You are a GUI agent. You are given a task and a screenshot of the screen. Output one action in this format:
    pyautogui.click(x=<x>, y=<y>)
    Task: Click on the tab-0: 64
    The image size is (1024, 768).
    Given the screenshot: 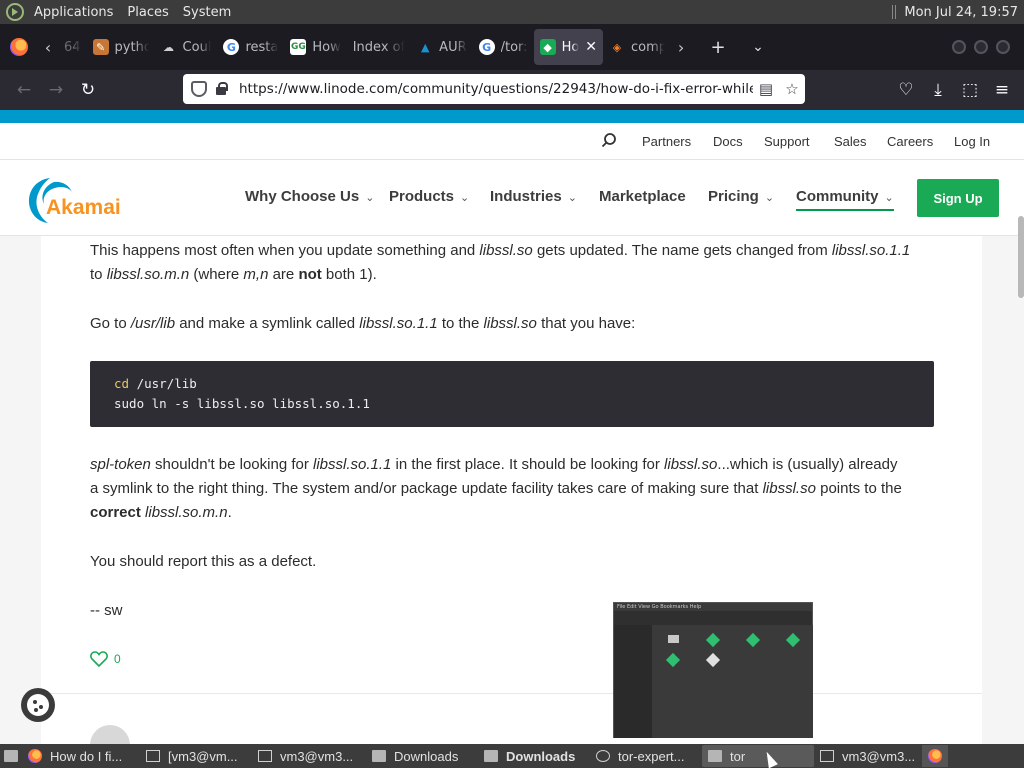 What is the action you would take?
    pyautogui.click(x=72, y=47)
    